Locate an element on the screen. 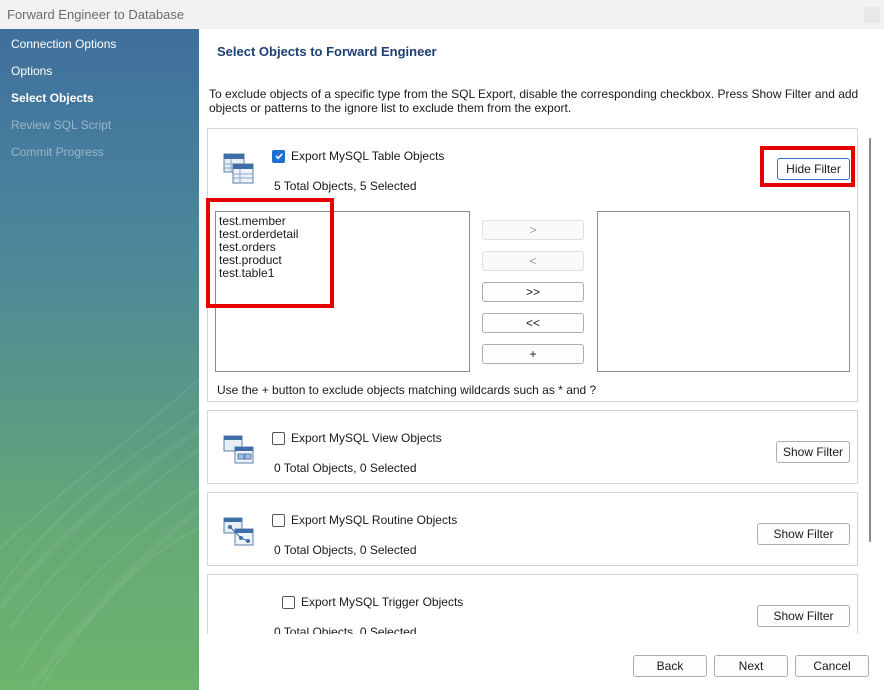 The width and height of the screenshot is (884, 690). move-right-button: > is located at coordinates (533, 230).